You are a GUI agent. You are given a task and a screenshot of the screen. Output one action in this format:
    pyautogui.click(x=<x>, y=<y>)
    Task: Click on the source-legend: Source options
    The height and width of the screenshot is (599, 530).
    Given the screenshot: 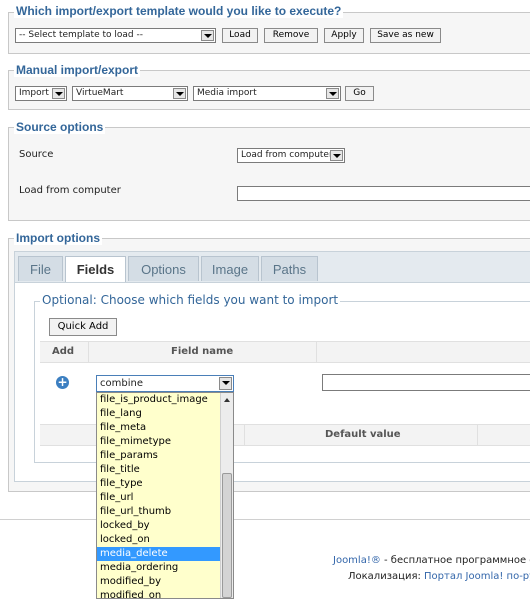 What is the action you would take?
    pyautogui.click(x=60, y=127)
    